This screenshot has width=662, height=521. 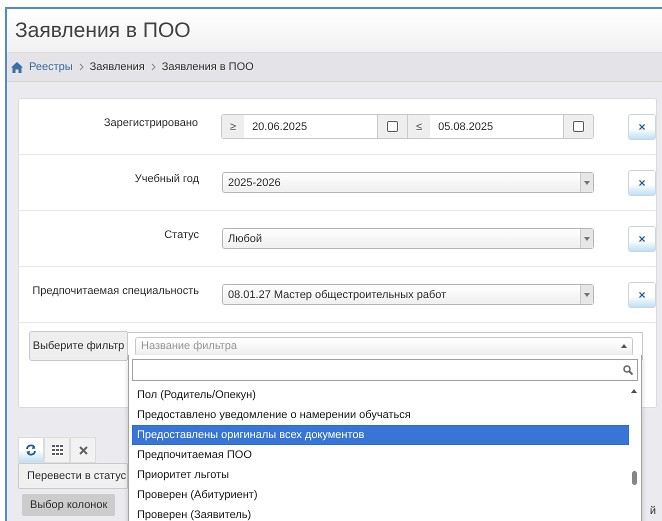 I want to click on select-field: 08.01.27 Мастер общестроительных работ, so click(x=408, y=294).